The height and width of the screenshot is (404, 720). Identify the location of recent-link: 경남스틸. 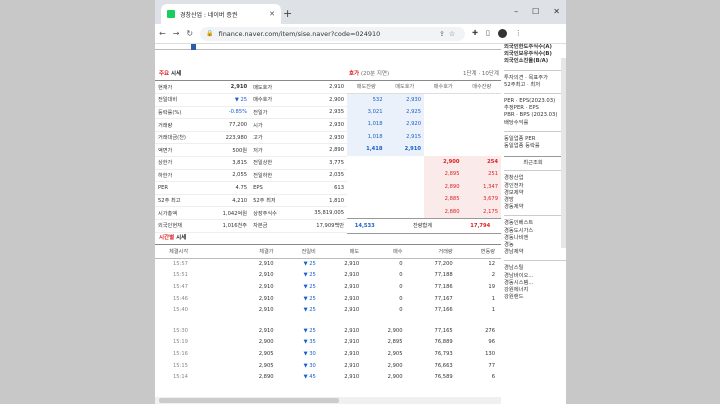
(535, 268).